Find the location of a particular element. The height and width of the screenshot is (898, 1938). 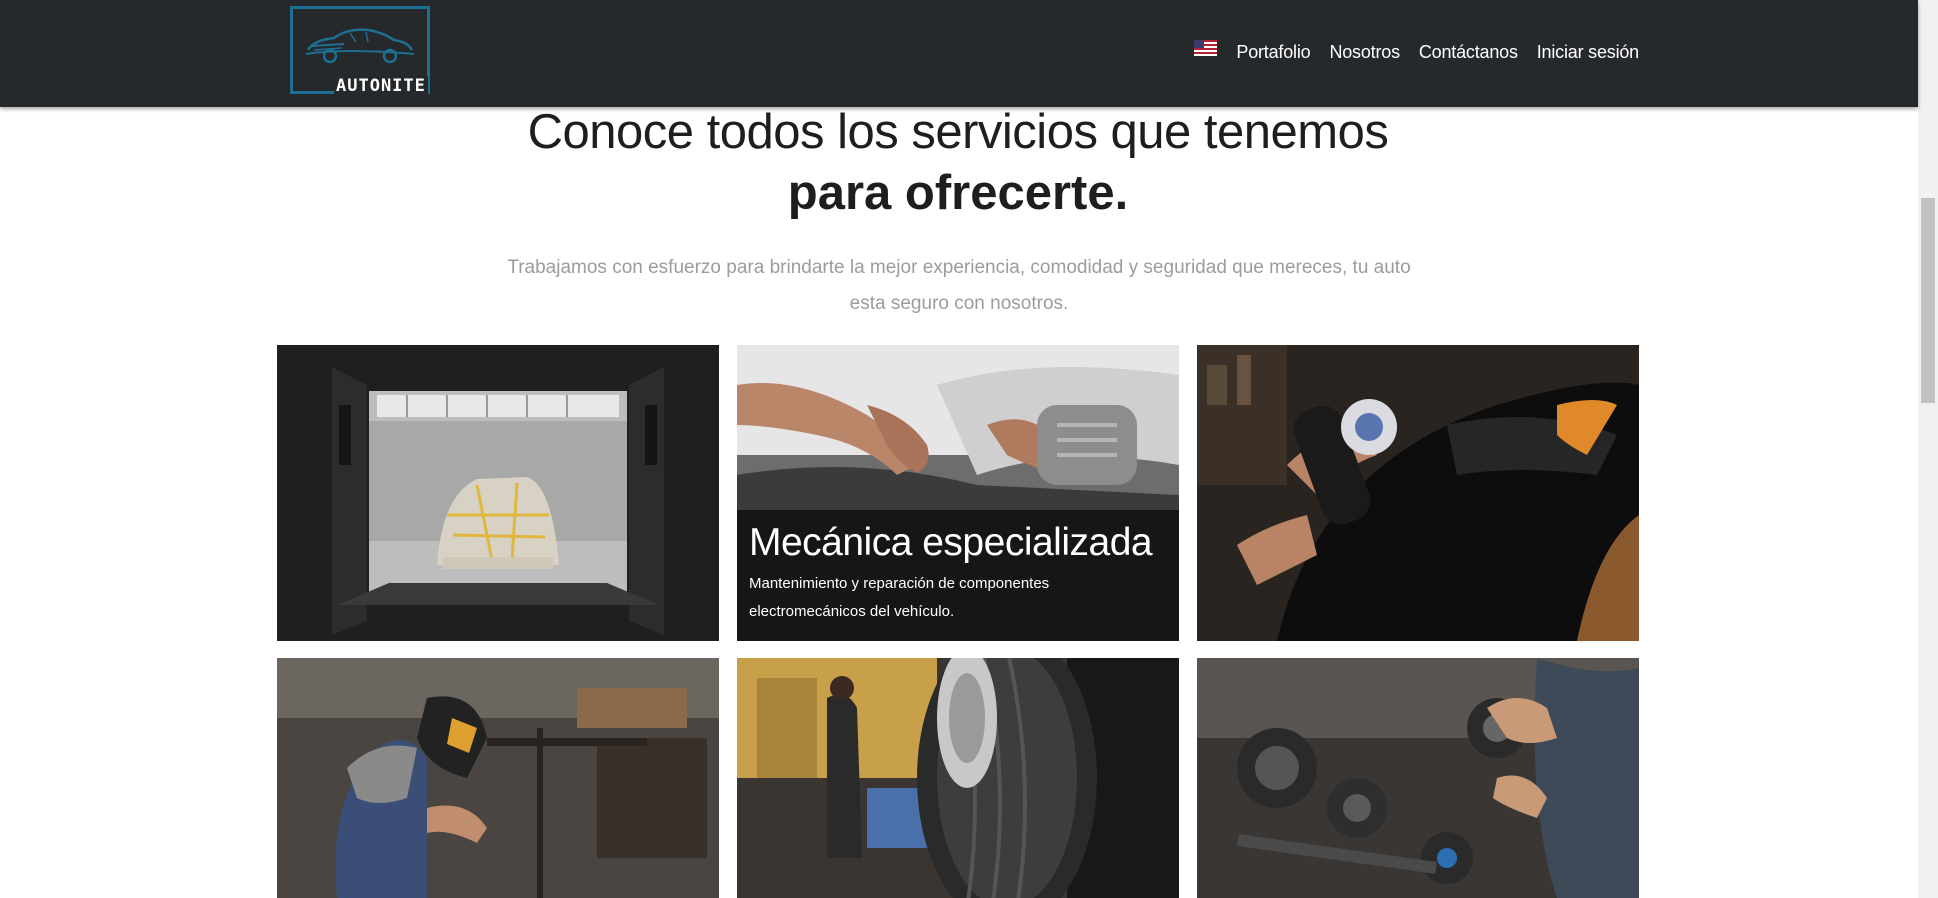

service-card-paint-booth is located at coordinates (498, 493).